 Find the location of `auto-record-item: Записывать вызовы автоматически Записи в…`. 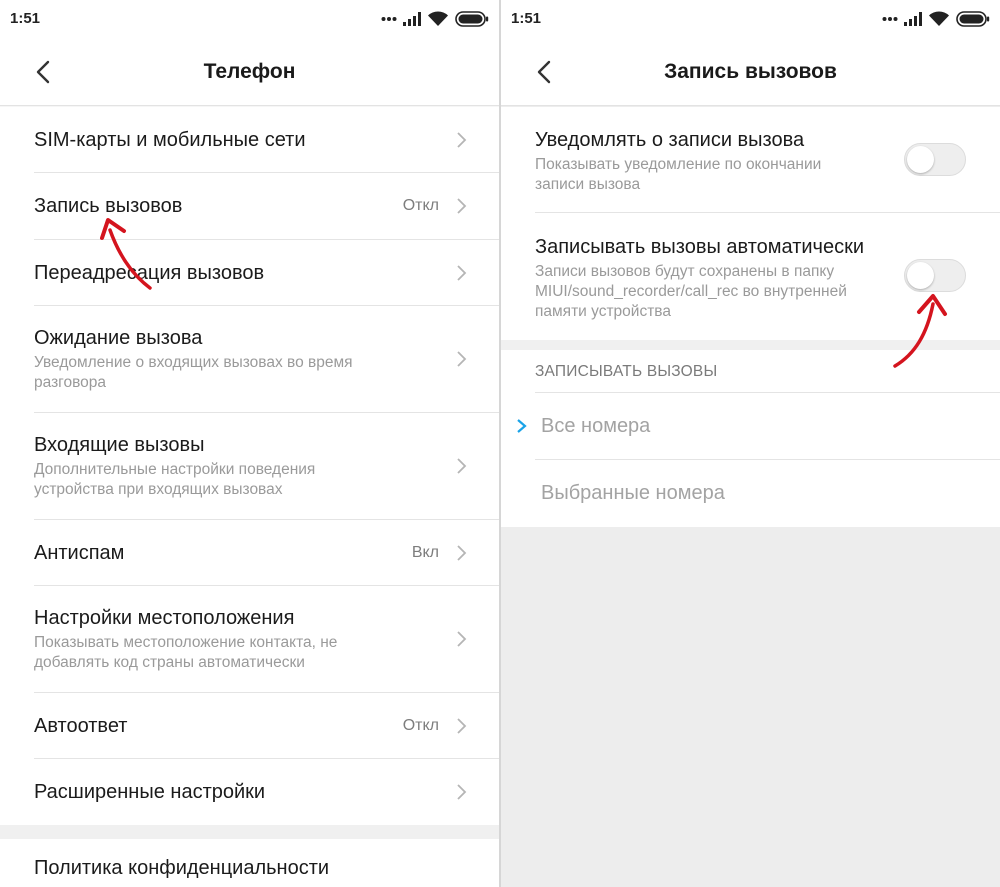

auto-record-item: Записывать вызовы автоматически Записи в… is located at coordinates (767, 276).